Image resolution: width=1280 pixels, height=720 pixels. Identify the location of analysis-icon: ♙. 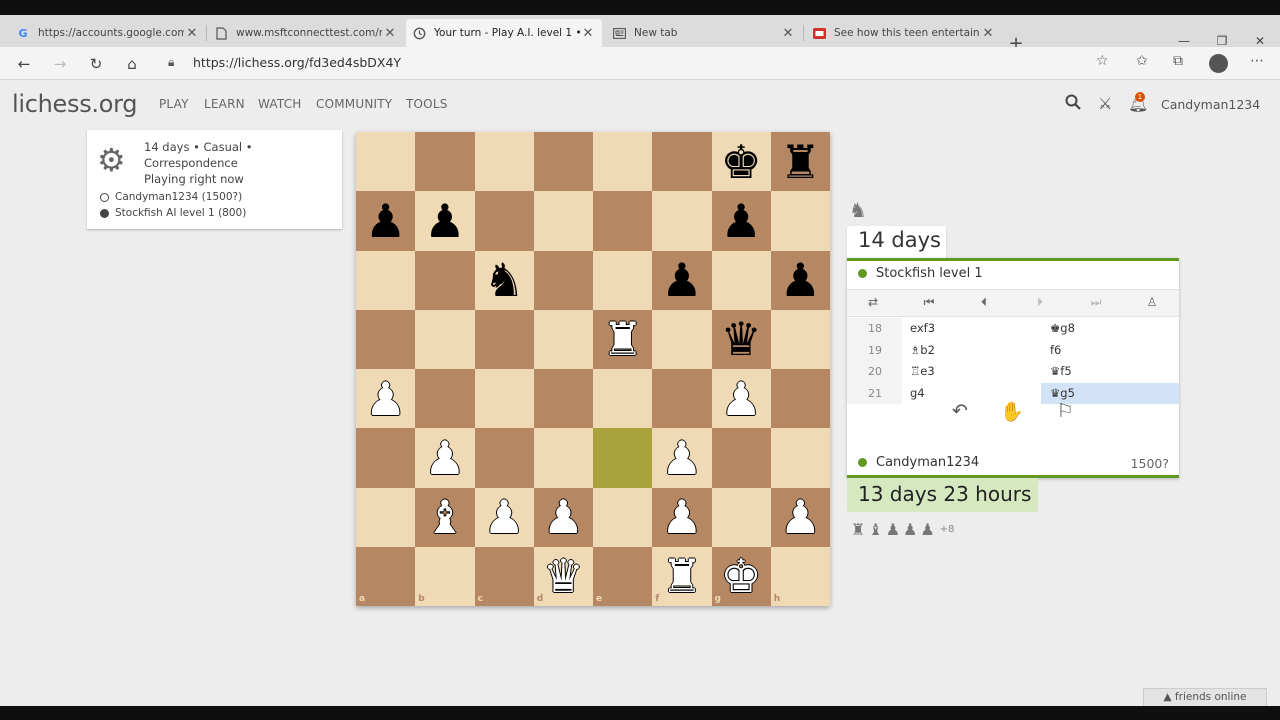
(1152, 302).